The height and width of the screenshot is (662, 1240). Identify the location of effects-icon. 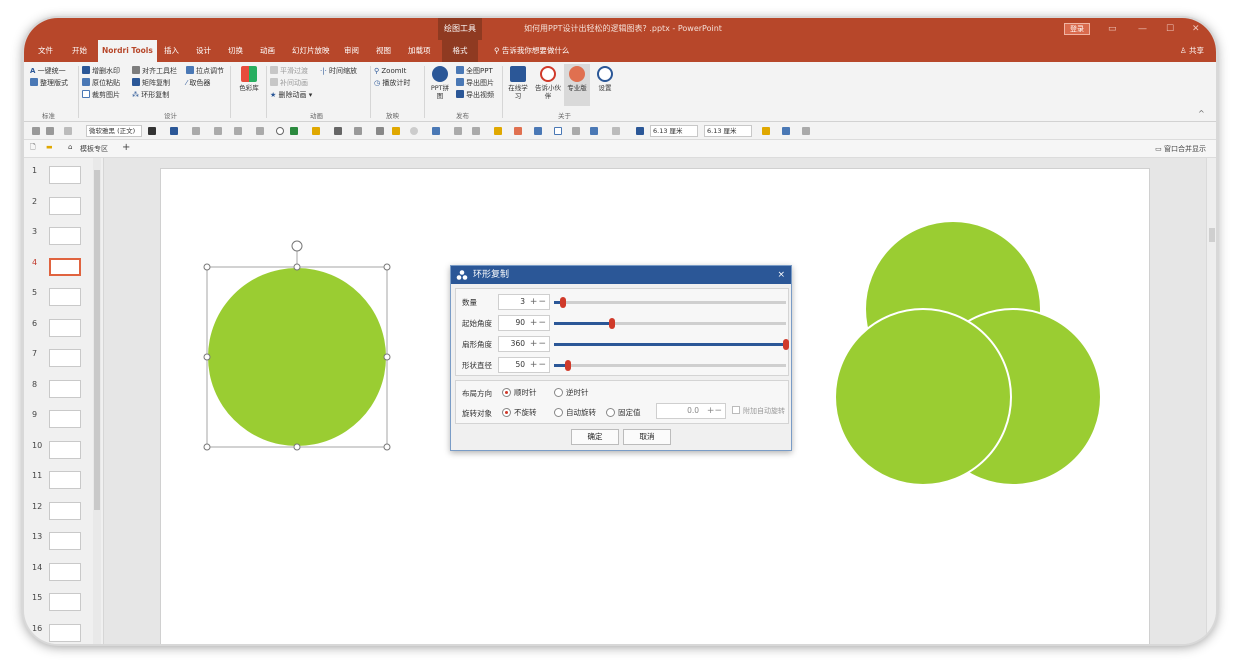
(414, 131).